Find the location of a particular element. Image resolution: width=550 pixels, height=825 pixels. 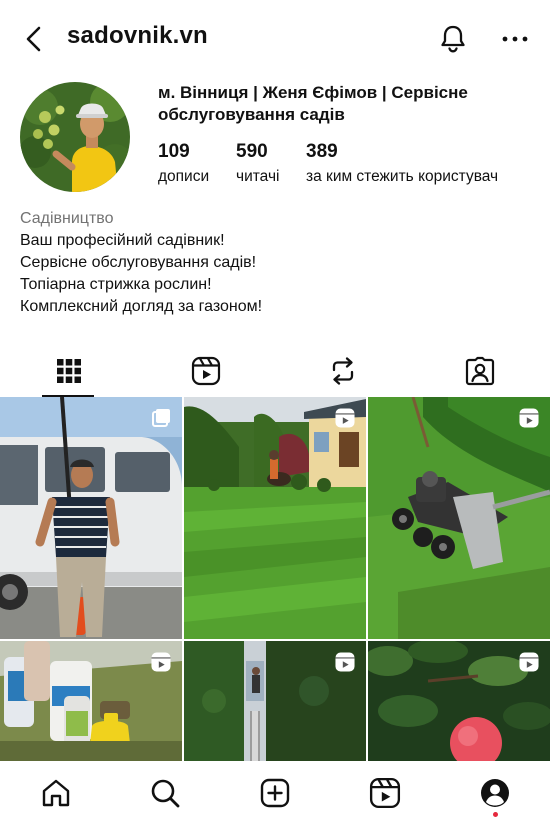

post-image-man-van is located at coordinates (91, 518).